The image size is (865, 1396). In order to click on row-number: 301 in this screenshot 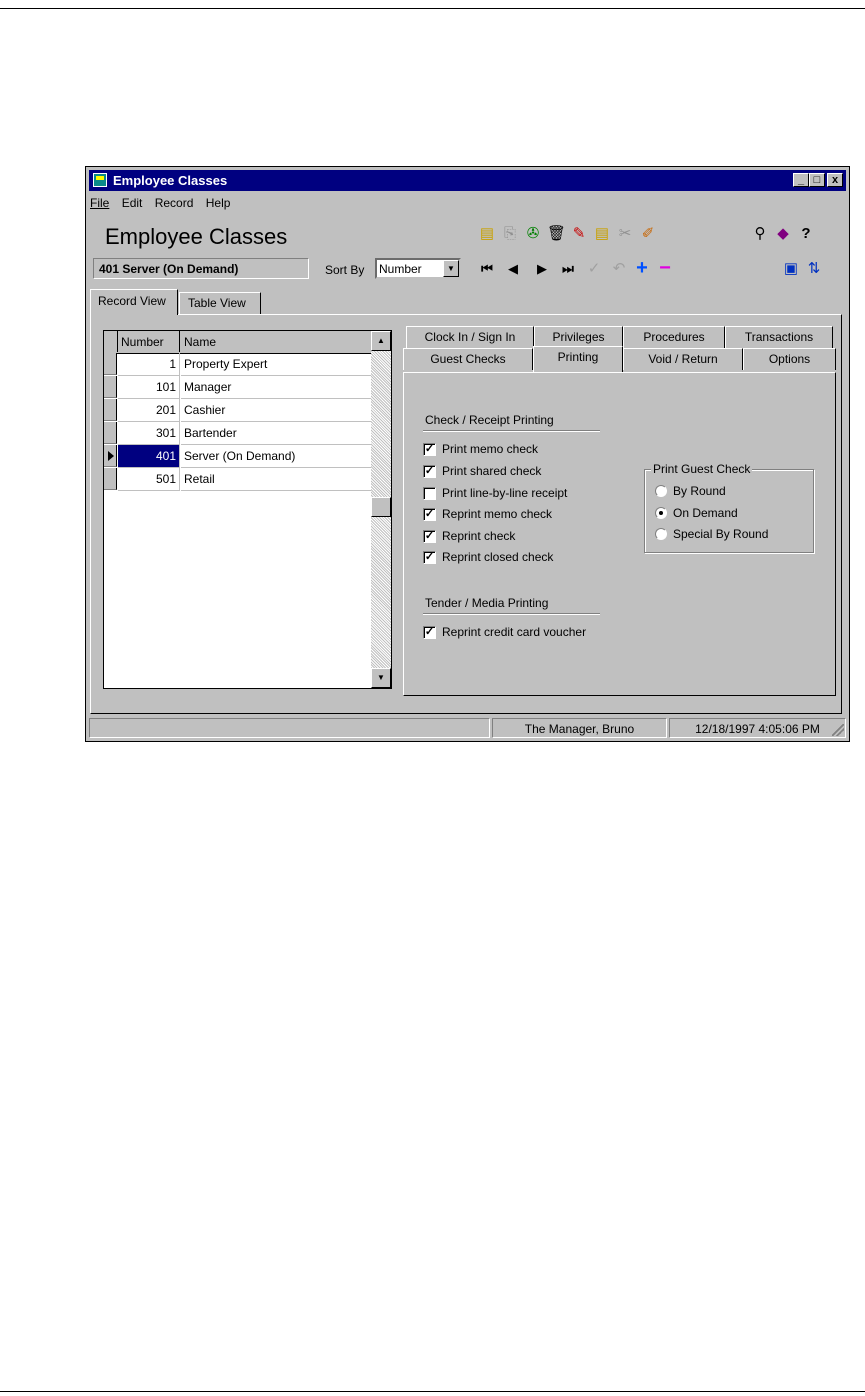, I will do `click(149, 433)`.